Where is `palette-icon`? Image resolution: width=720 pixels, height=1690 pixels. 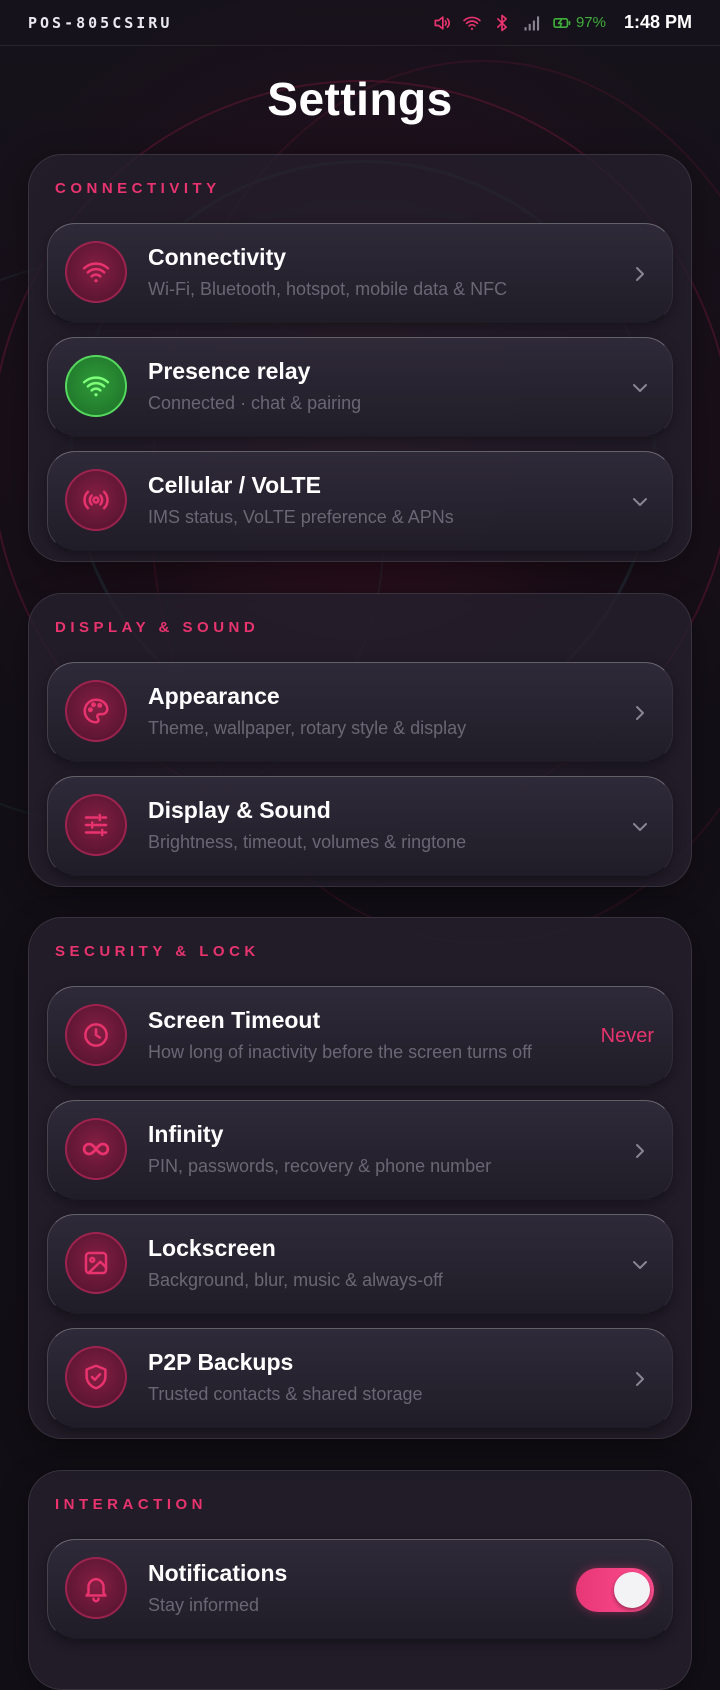 palette-icon is located at coordinates (96, 711).